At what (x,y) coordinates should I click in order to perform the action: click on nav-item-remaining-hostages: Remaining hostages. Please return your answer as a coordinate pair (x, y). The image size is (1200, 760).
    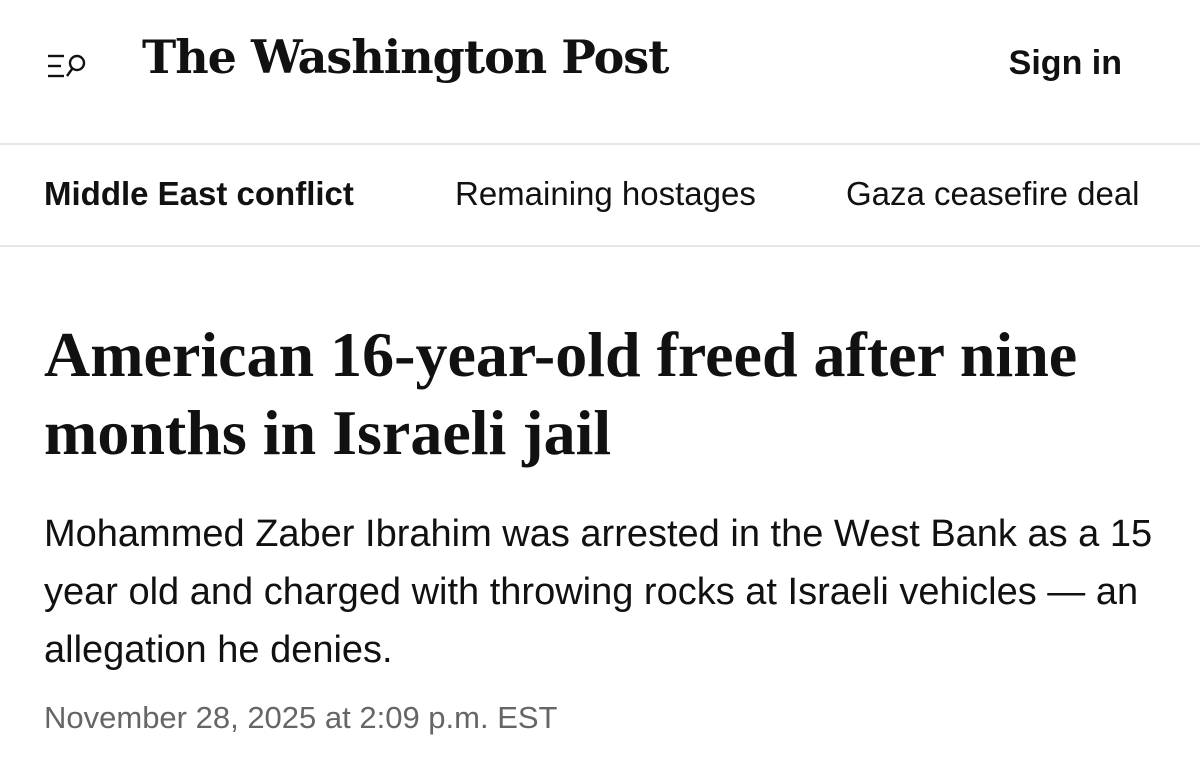
    Looking at the image, I should click on (605, 194).